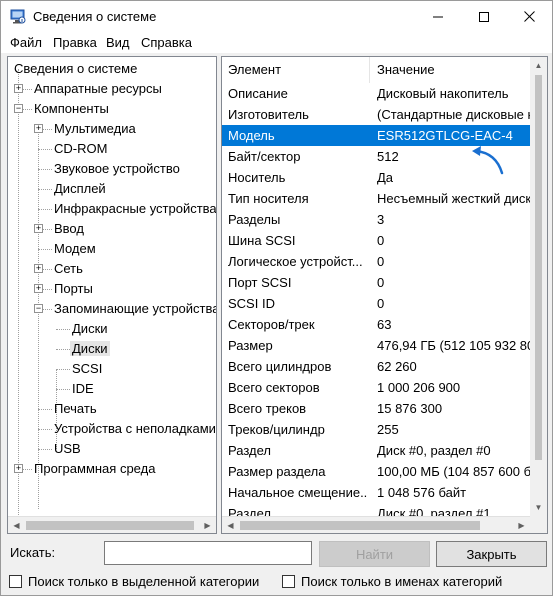 This screenshot has width=553, height=596. What do you see at coordinates (80, 189) in the screenshot?
I see `tree-item: Дисплей` at bounding box center [80, 189].